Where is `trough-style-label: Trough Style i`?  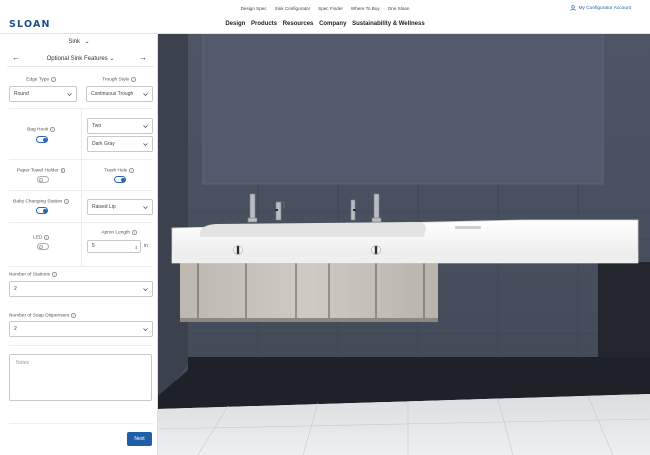
trough-style-label: Trough Style i is located at coordinates (119, 80).